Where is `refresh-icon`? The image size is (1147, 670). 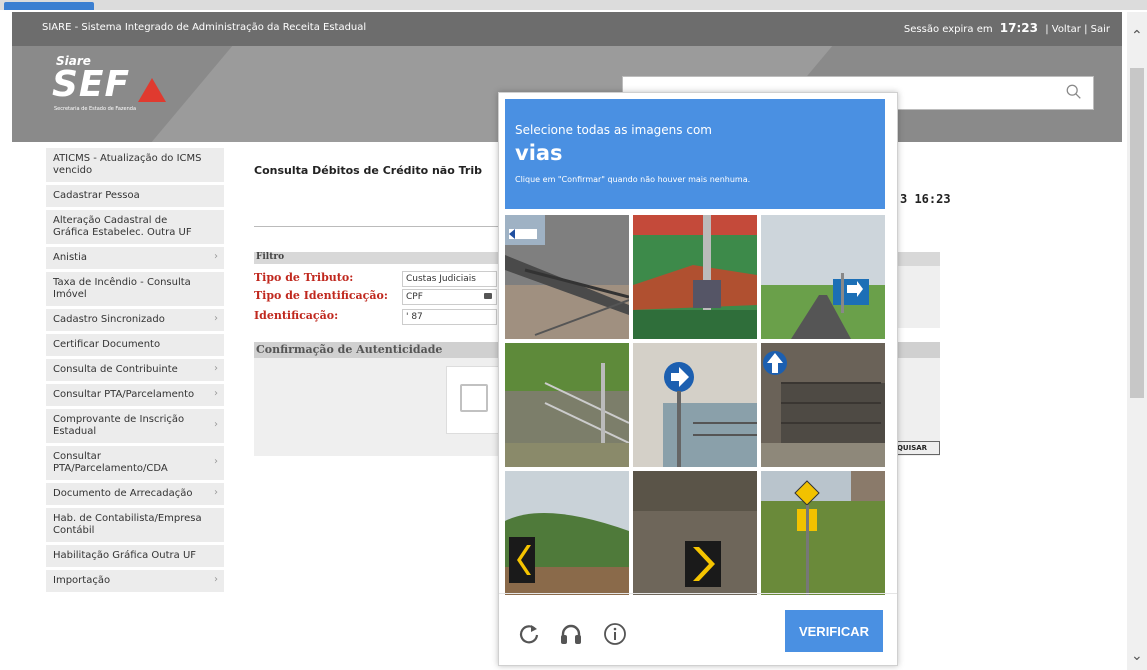
refresh-icon is located at coordinates (529, 634).